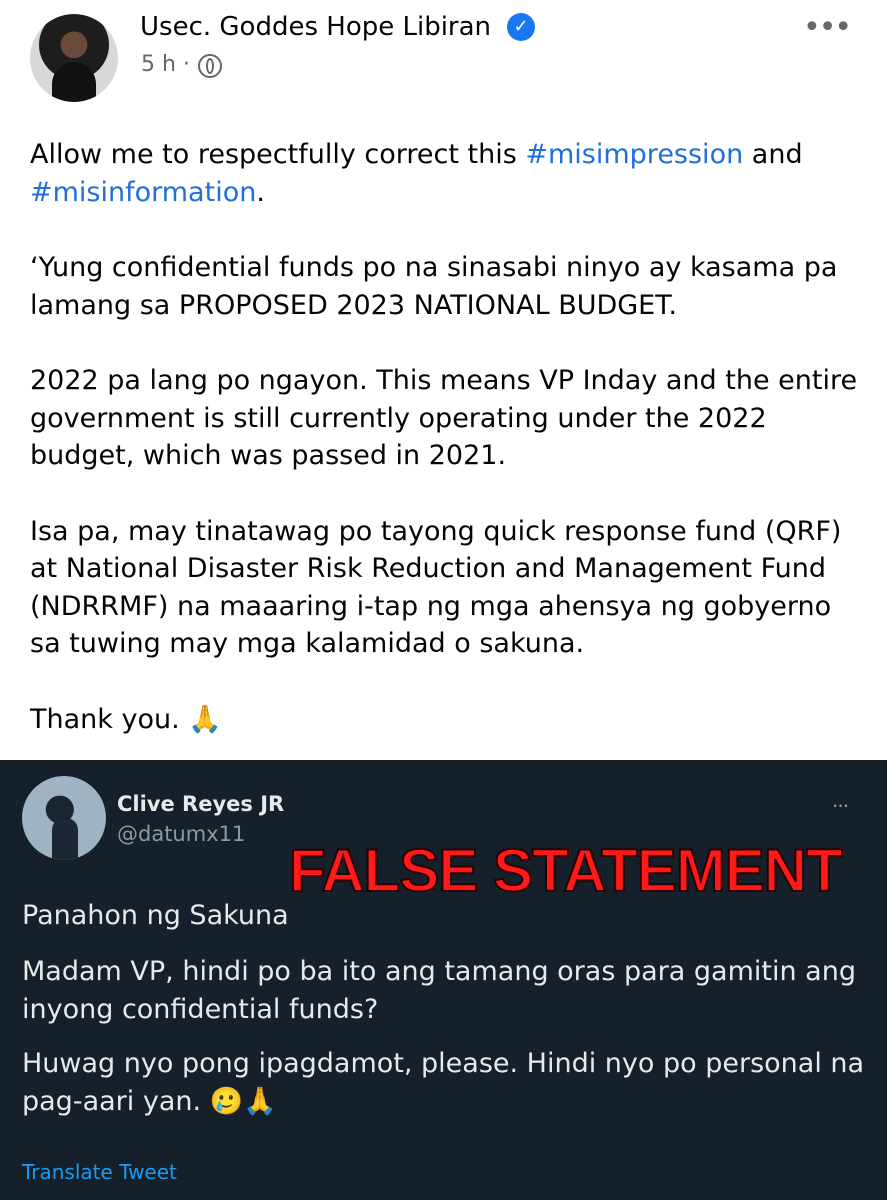 The image size is (887, 1200). Describe the element at coordinates (165, 64) in the screenshot. I see `post-timestamp: 5 h ·` at that location.